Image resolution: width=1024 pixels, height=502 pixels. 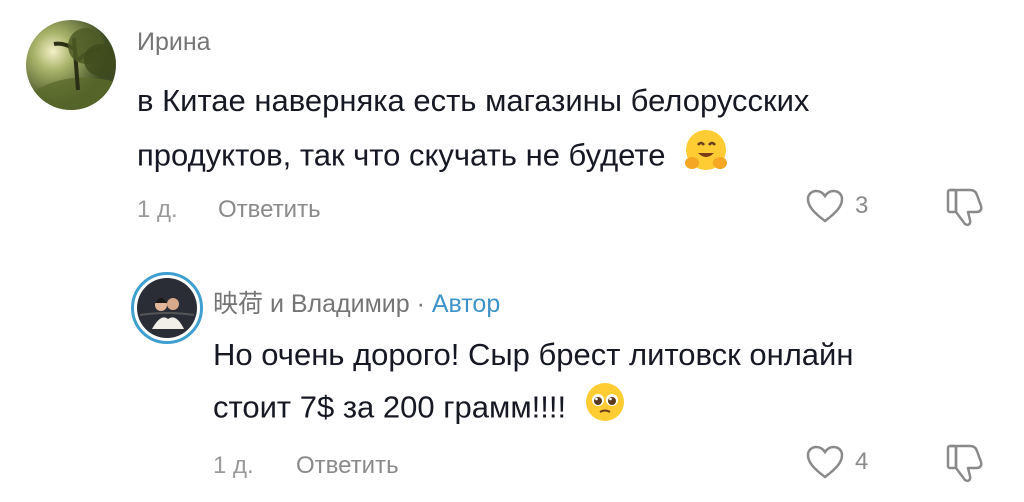 I want to click on like-count: 4, so click(x=862, y=461).